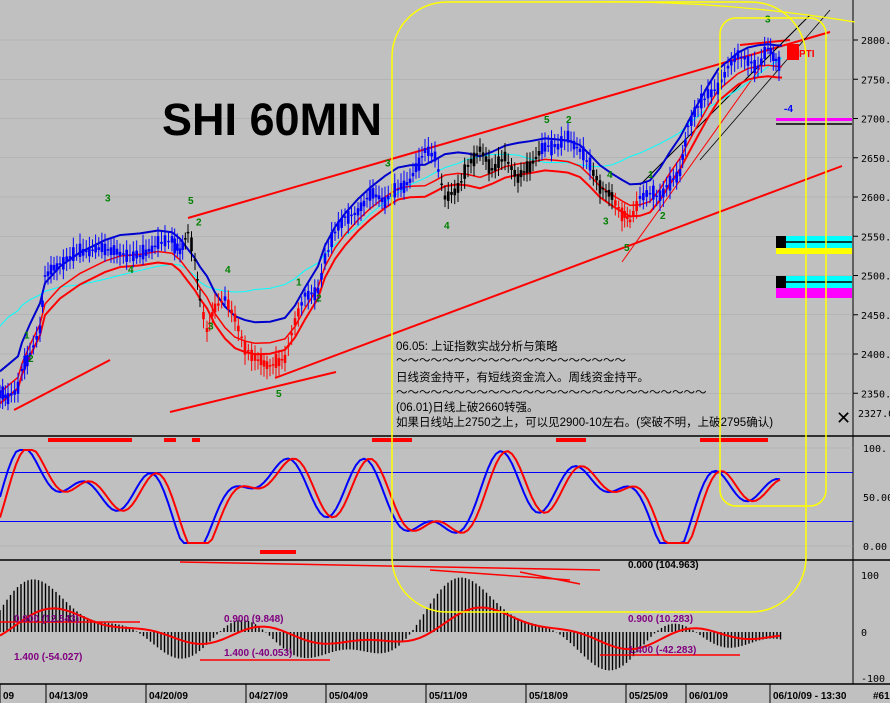 This screenshot has height=703, width=890. Describe the element at coordinates (875, 237) in the screenshot. I see `y-tick-label: 2550.00` at that location.